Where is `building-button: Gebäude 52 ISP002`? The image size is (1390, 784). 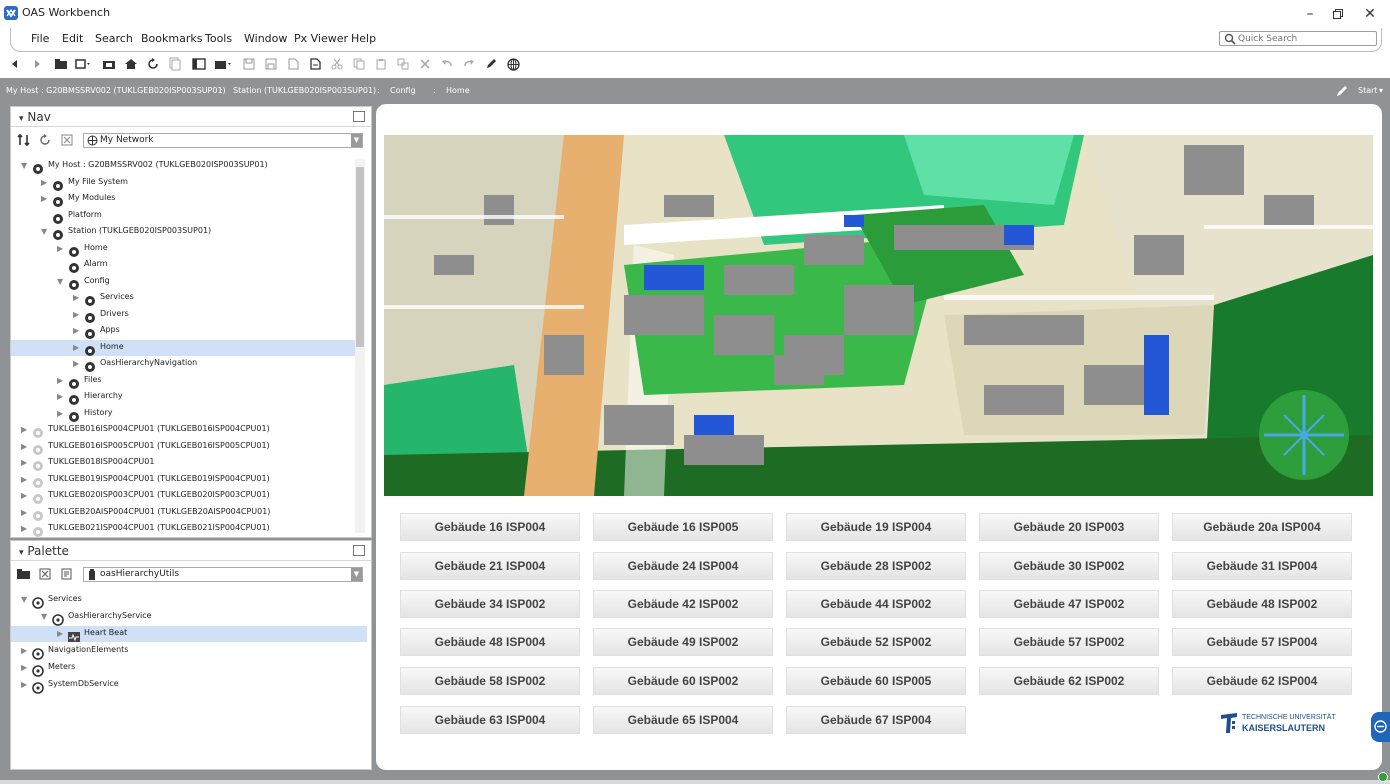
building-button: Gebäude 52 ISP002 is located at coordinates (876, 642).